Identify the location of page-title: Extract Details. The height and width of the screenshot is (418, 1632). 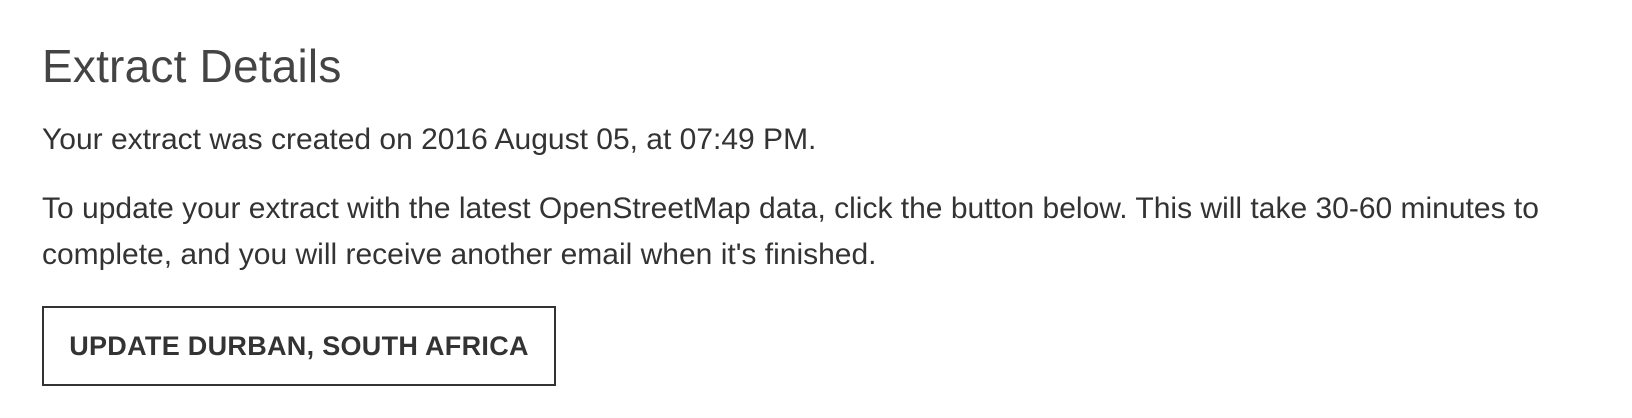
(192, 66).